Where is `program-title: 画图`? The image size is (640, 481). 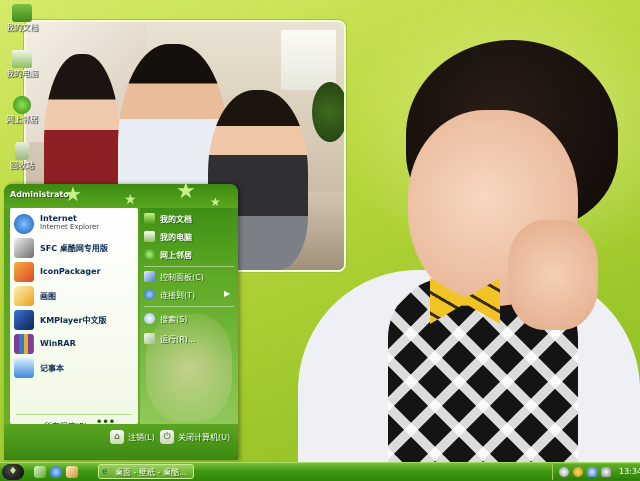 program-title: 画图 is located at coordinates (48, 296).